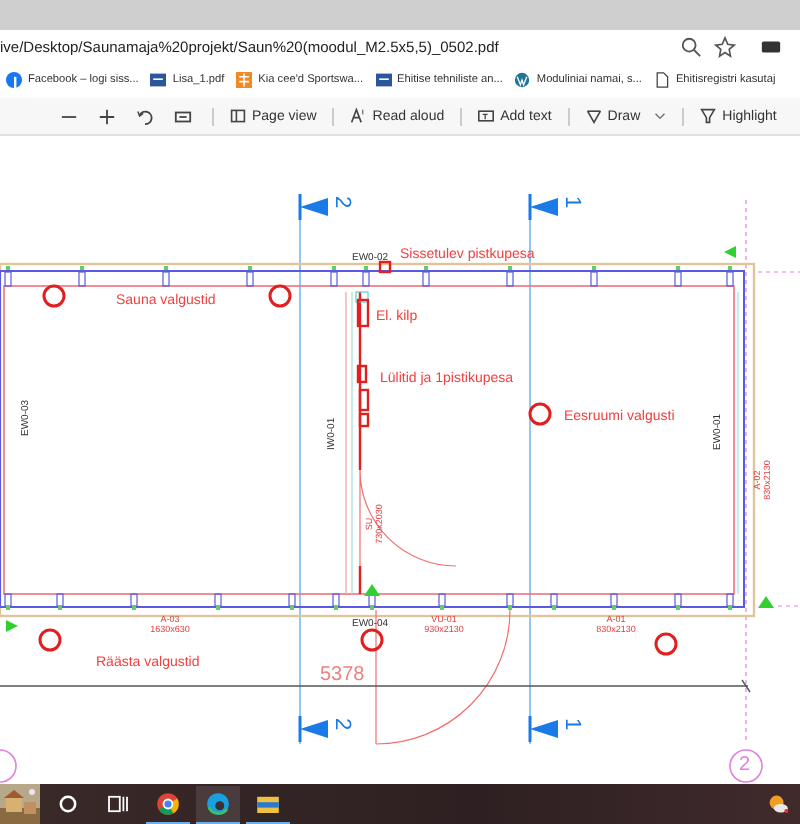 The width and height of the screenshot is (800, 824). Describe the element at coordinates (342, 675) in the screenshot. I see `dimension-value: 5378` at that location.